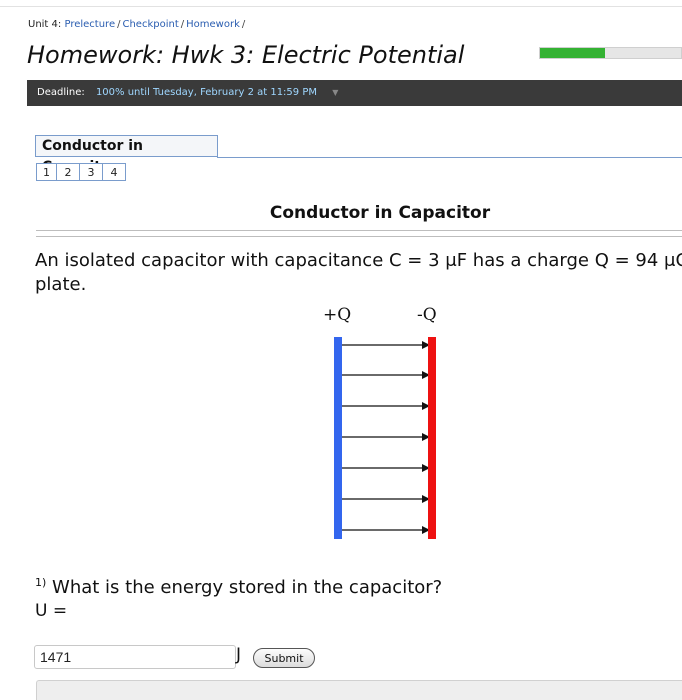 This screenshot has height=700, width=682. I want to click on problem-title: Conductor in Capacitor, so click(380, 213).